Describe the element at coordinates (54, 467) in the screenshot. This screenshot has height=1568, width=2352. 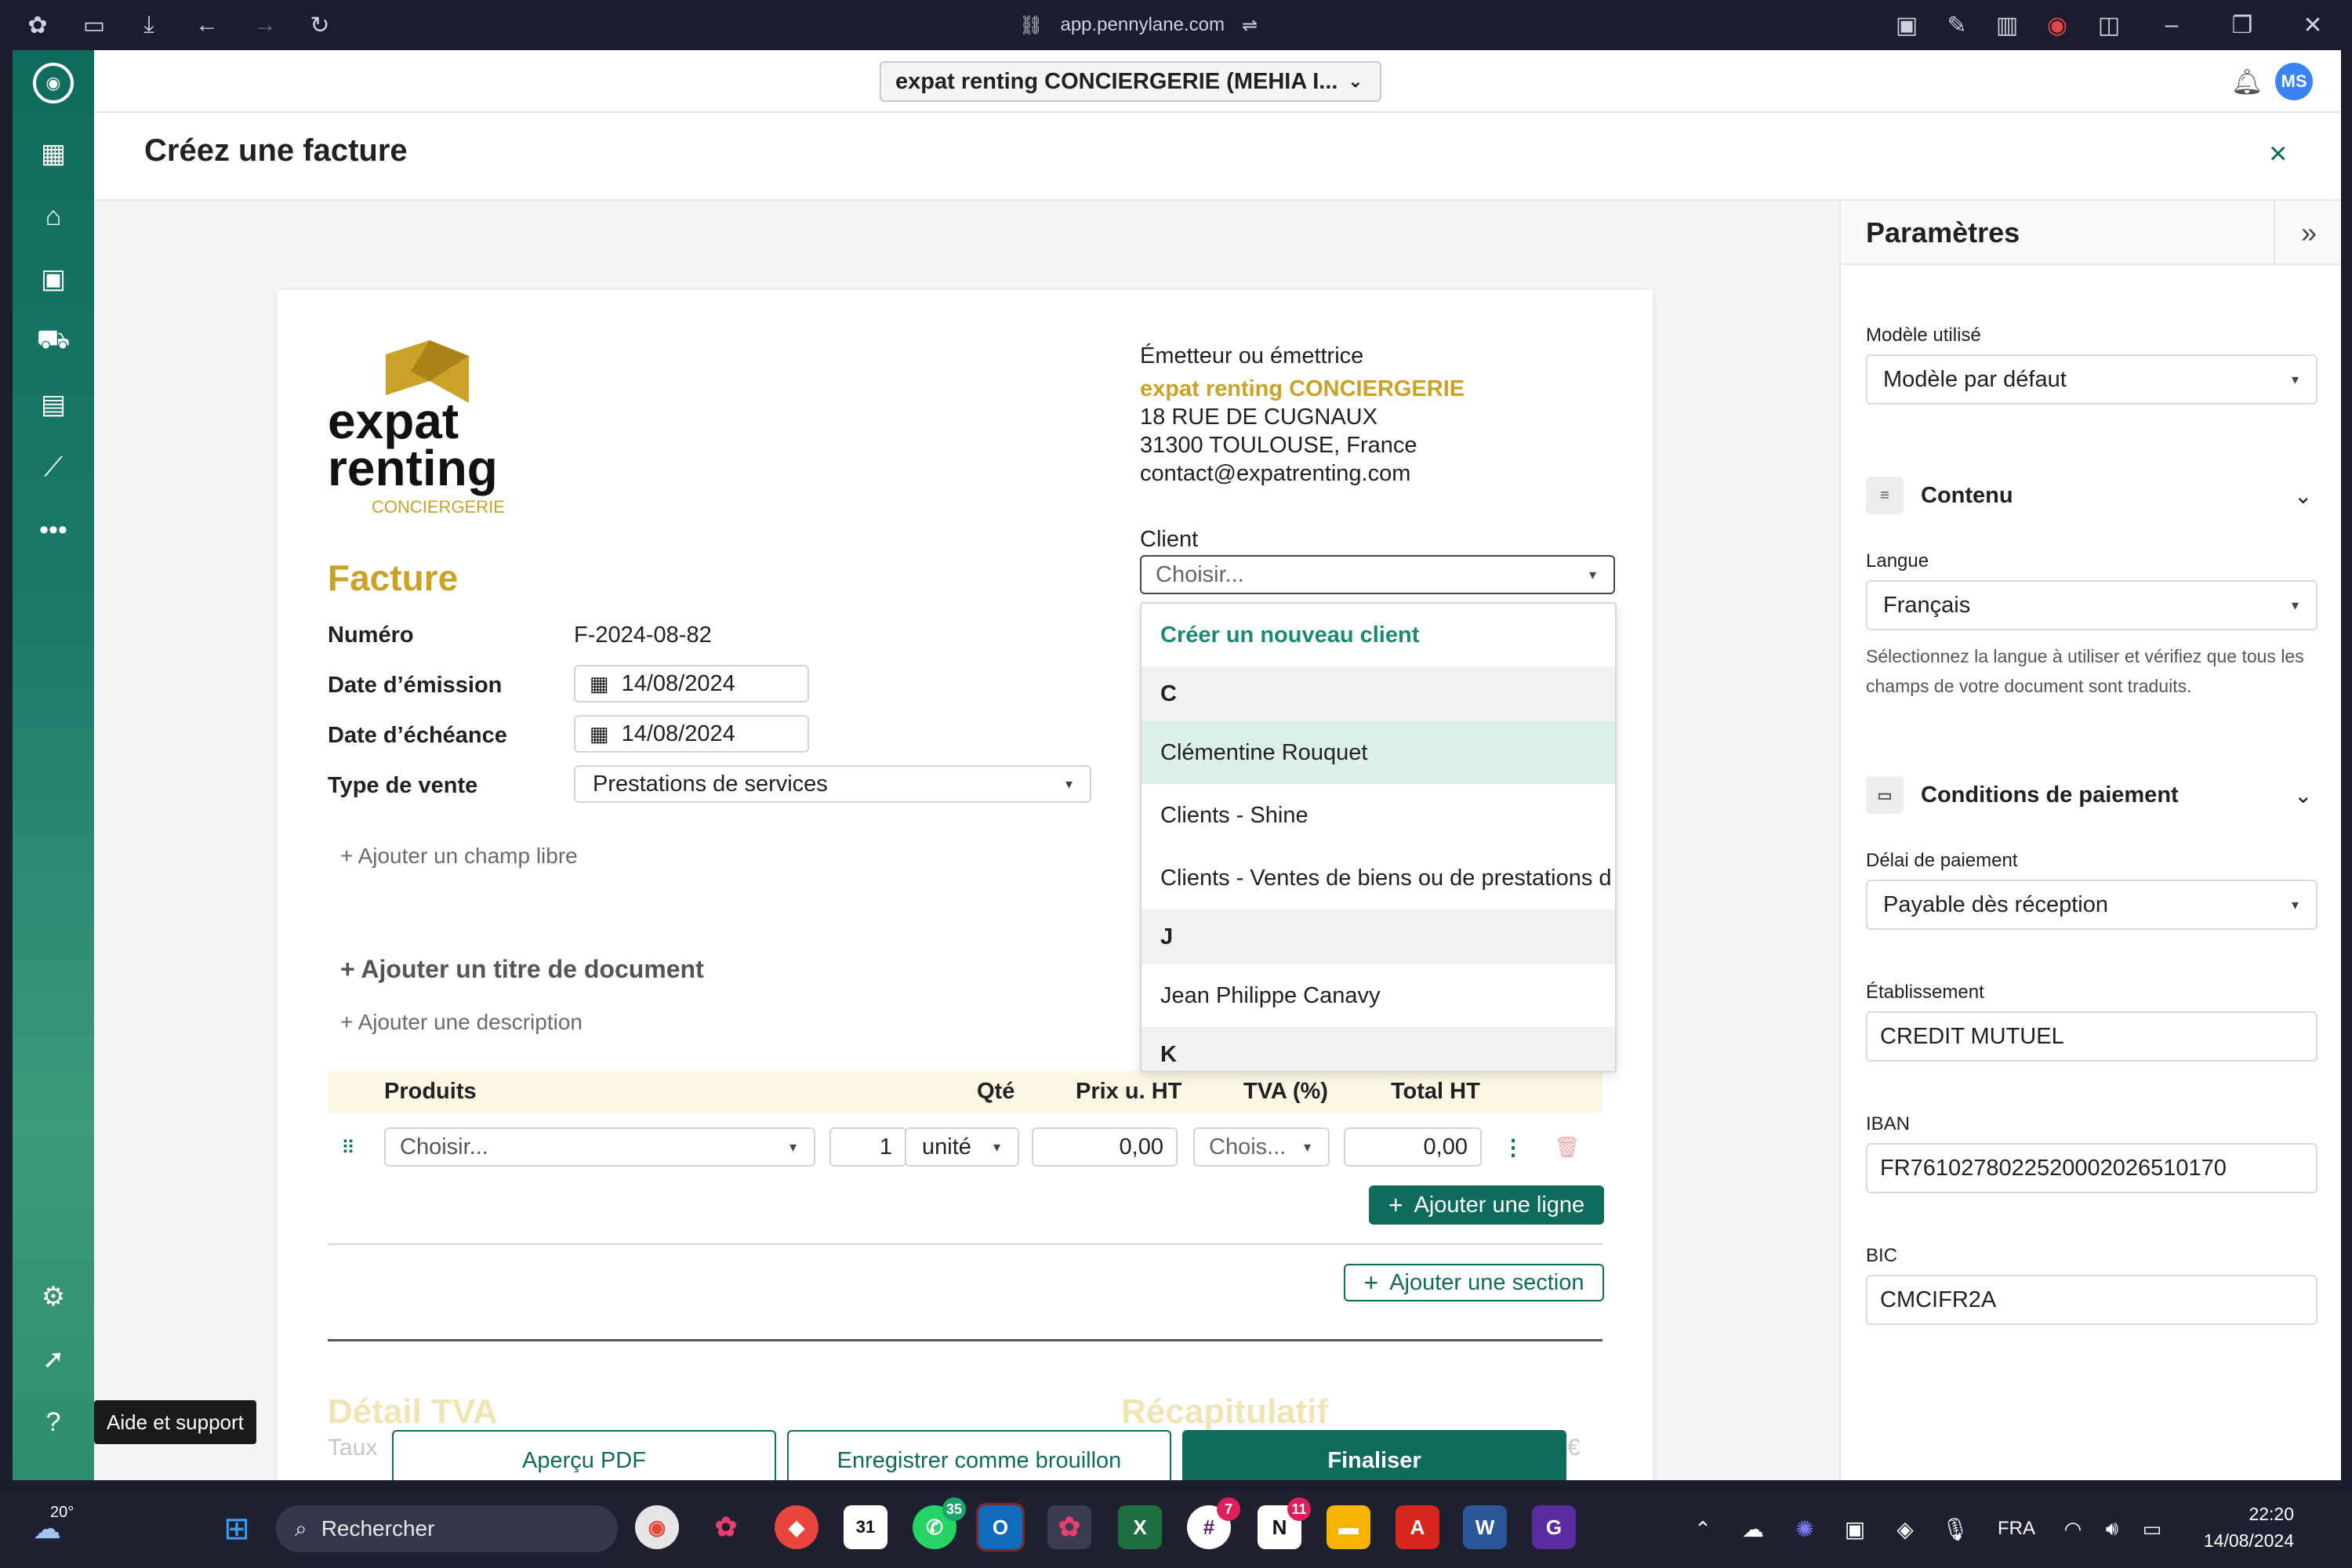
I see `chart-icon: ⟋` at that location.